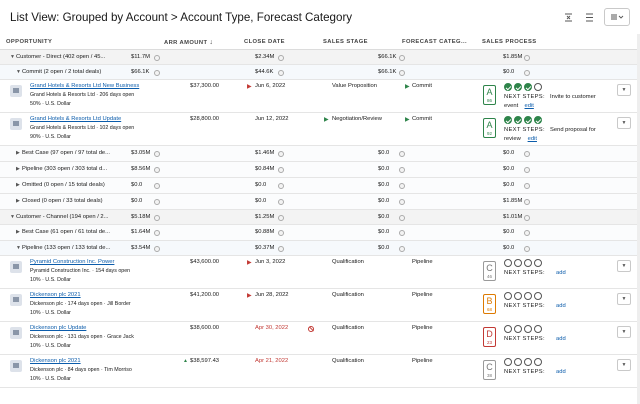 The width and height of the screenshot is (640, 404). I want to click on opportunity-name-link: Grand Hotels & Resorts Ltd New Business, so click(84, 86).